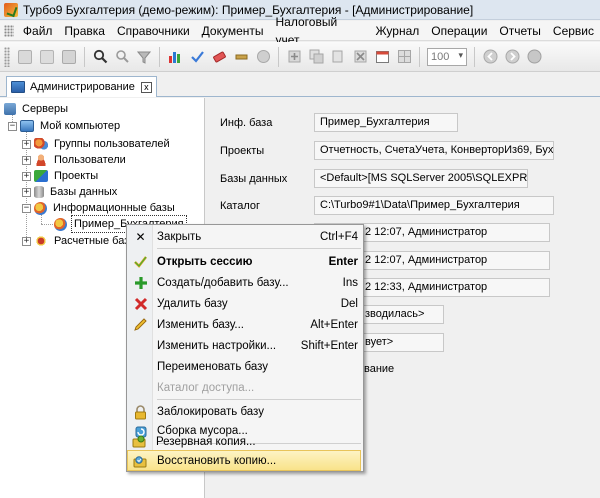 This screenshot has width=600, height=498. Describe the element at coordinates (38, 31) in the screenshot. I see `menu-file: Файл` at that location.